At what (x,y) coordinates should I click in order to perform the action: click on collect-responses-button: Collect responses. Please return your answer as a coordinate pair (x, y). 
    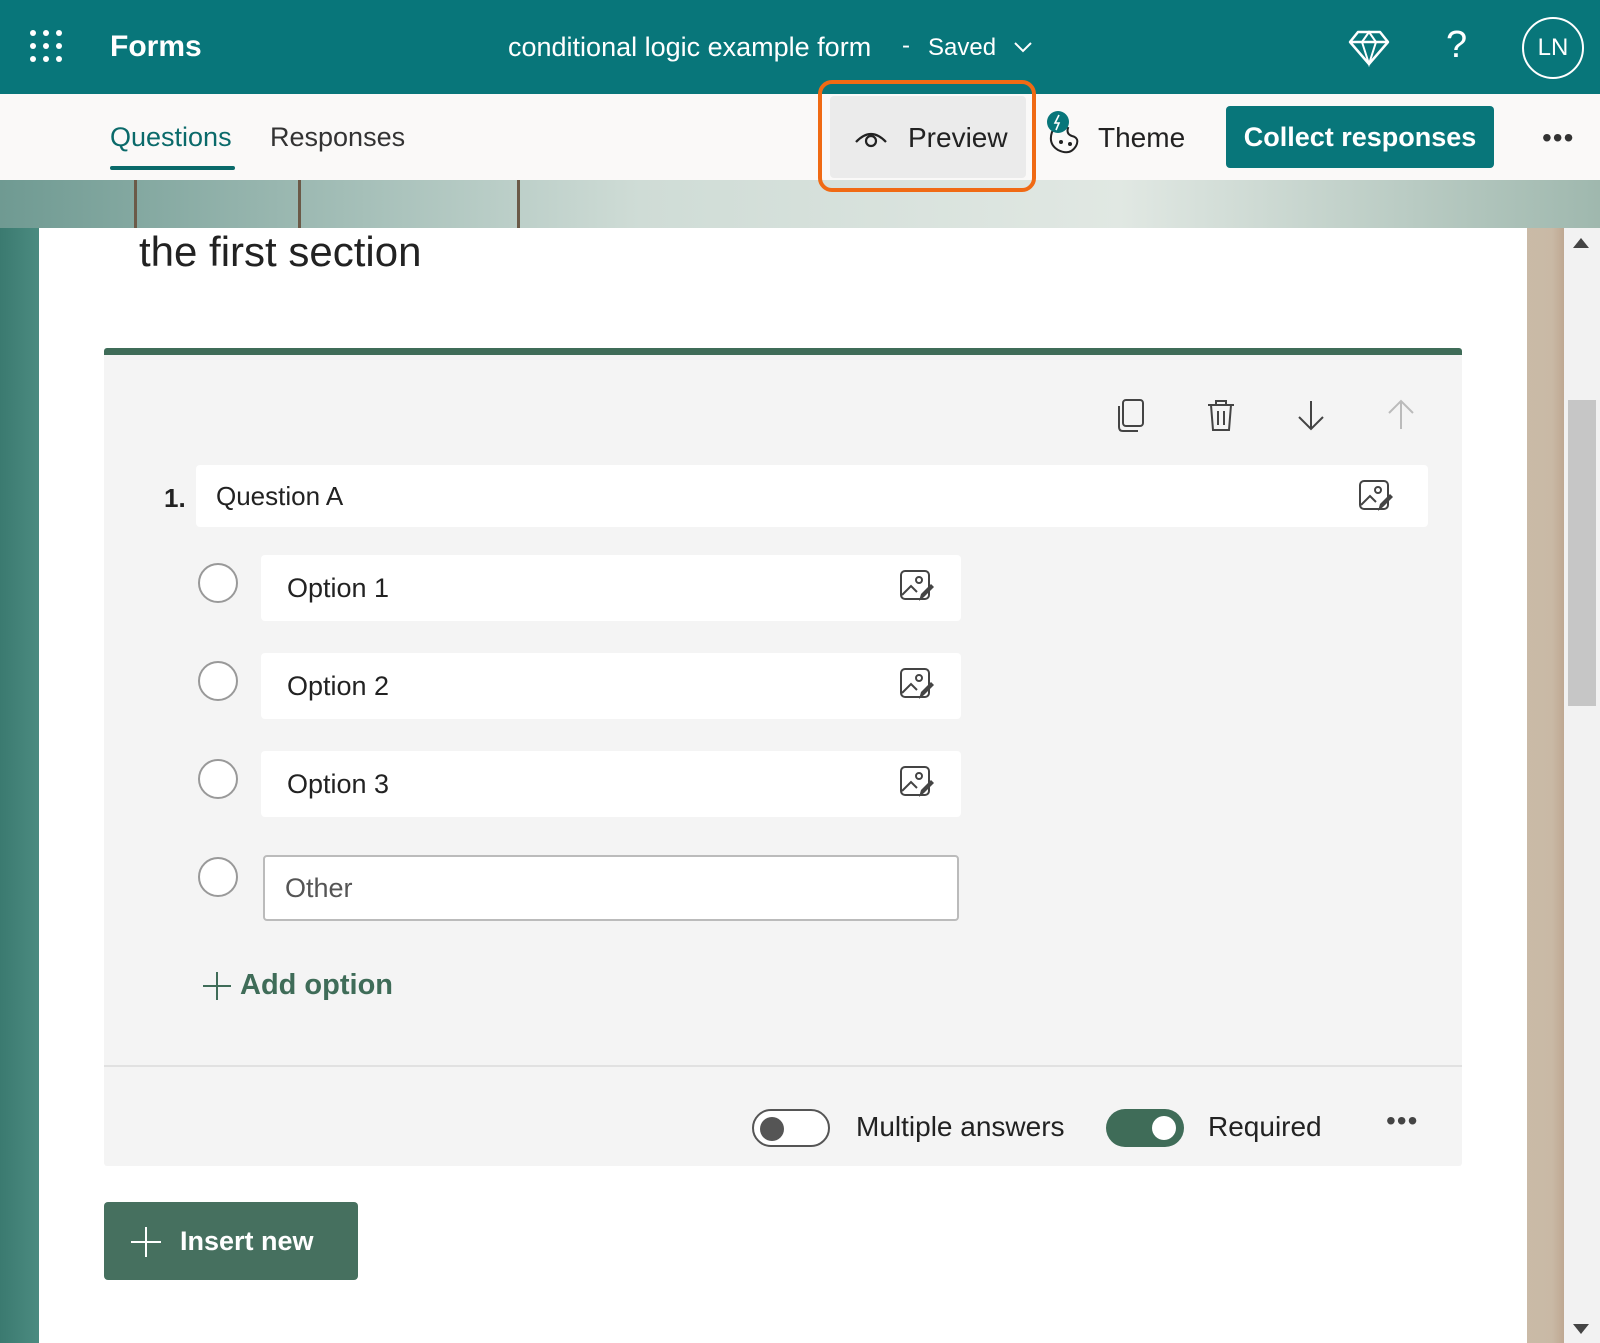
    Looking at the image, I should click on (1360, 137).